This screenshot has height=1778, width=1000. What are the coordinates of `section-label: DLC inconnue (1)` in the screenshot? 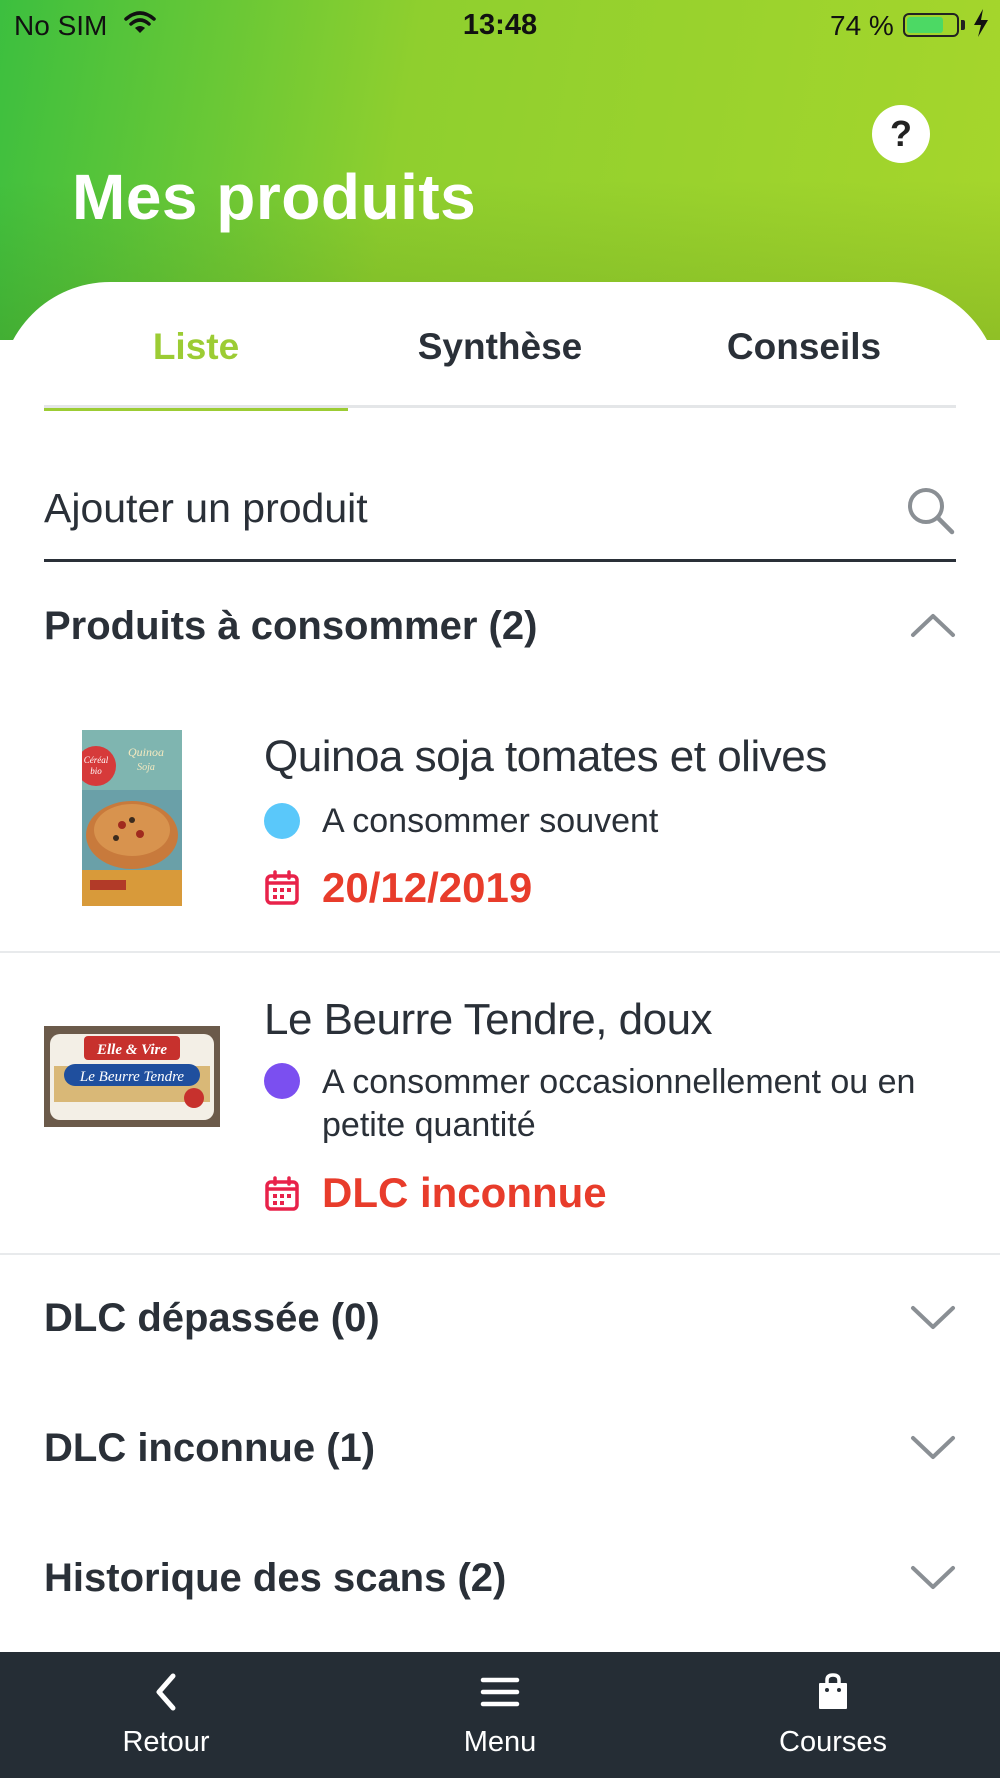 It's located at (210, 1448).